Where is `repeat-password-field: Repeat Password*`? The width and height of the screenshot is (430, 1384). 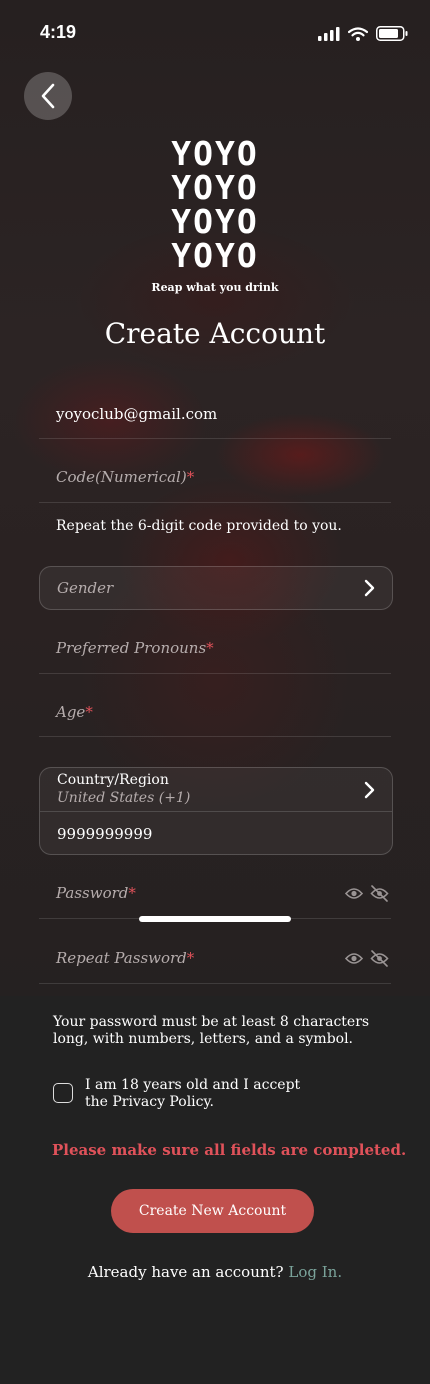 repeat-password-field: Repeat Password* is located at coordinates (215, 959).